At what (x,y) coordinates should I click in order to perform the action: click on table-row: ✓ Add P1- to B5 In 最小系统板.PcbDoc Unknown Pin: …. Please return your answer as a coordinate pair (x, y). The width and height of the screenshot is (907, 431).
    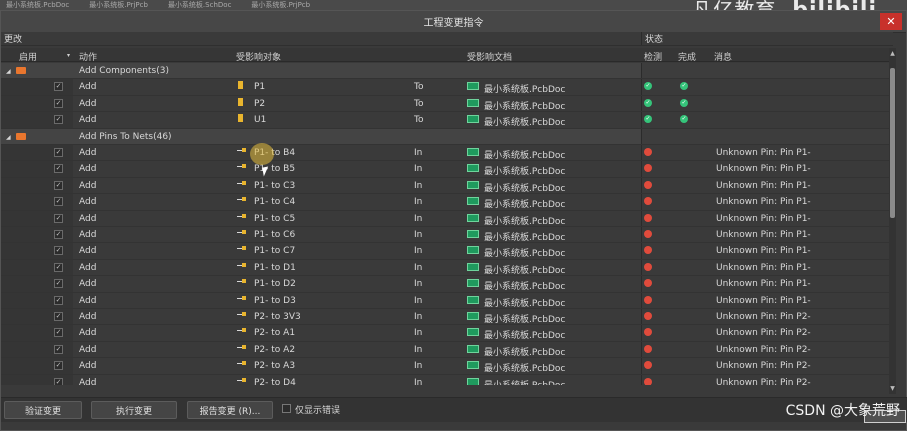
    Looking at the image, I should click on (447, 169).